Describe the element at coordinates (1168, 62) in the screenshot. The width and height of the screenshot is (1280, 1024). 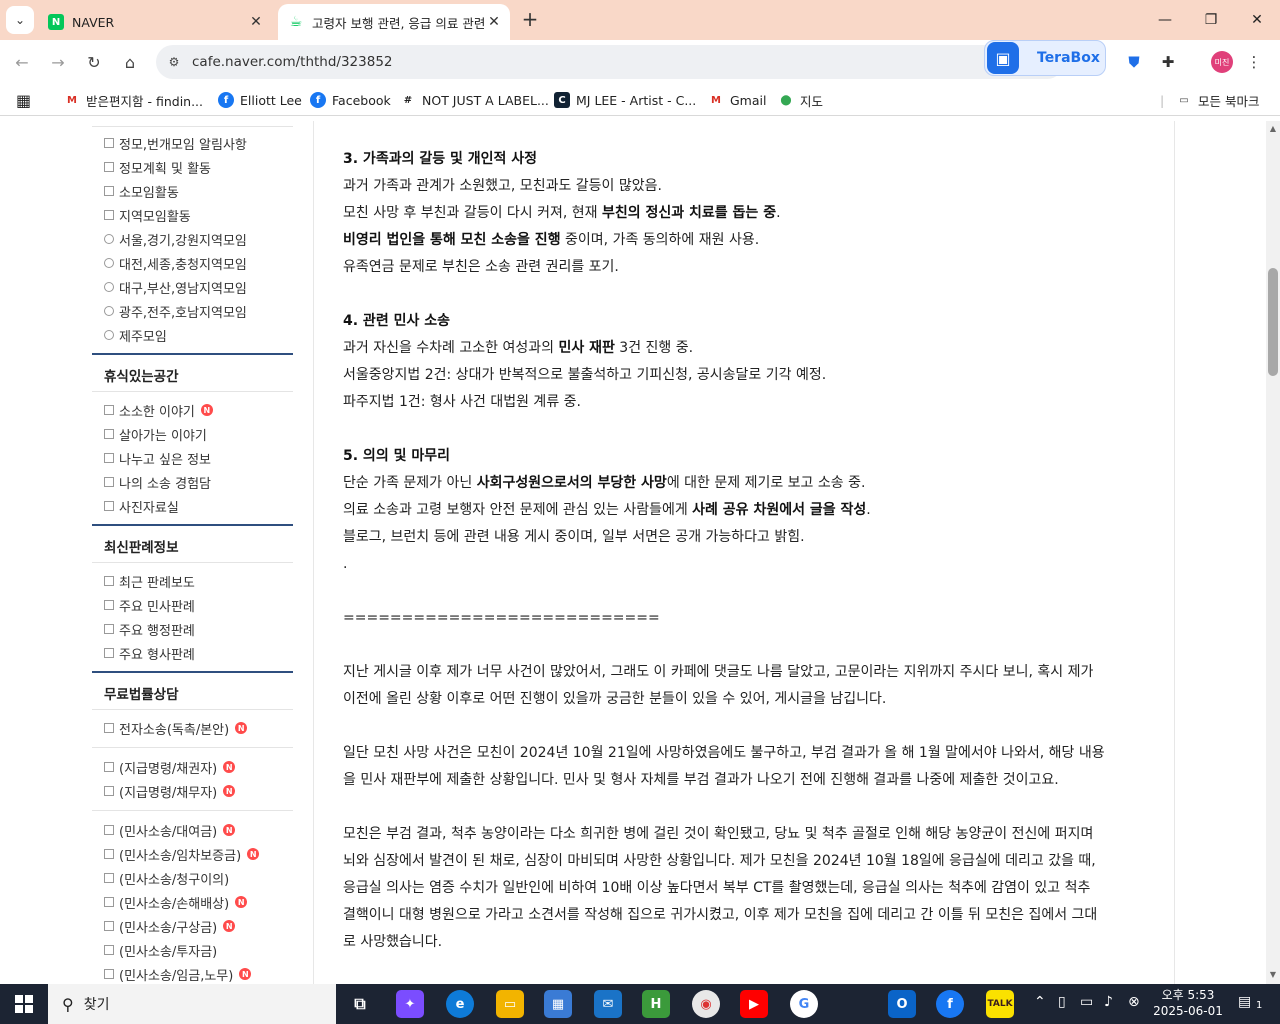
I see `extensions-puzzle-icon: ✚` at that location.